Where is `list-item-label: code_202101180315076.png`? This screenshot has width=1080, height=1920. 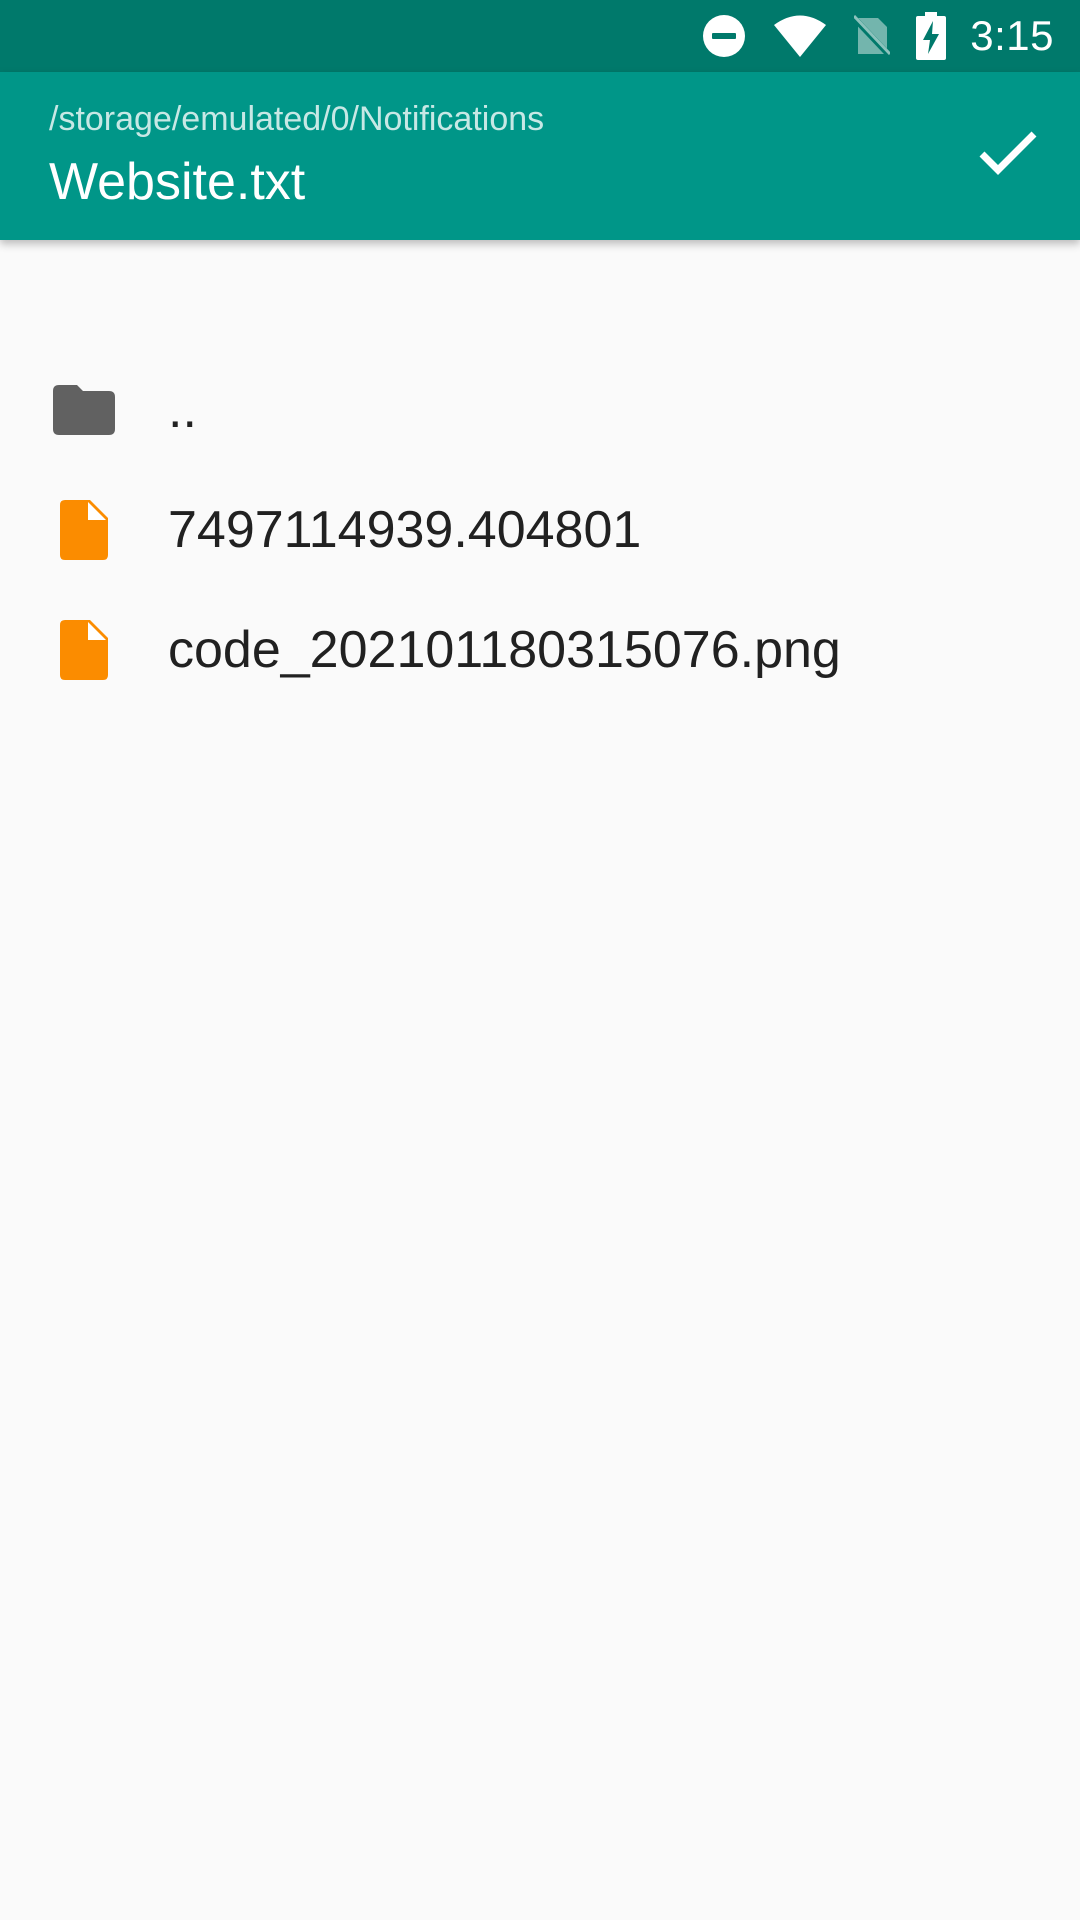 list-item-label: code_202101180315076.png is located at coordinates (504, 650).